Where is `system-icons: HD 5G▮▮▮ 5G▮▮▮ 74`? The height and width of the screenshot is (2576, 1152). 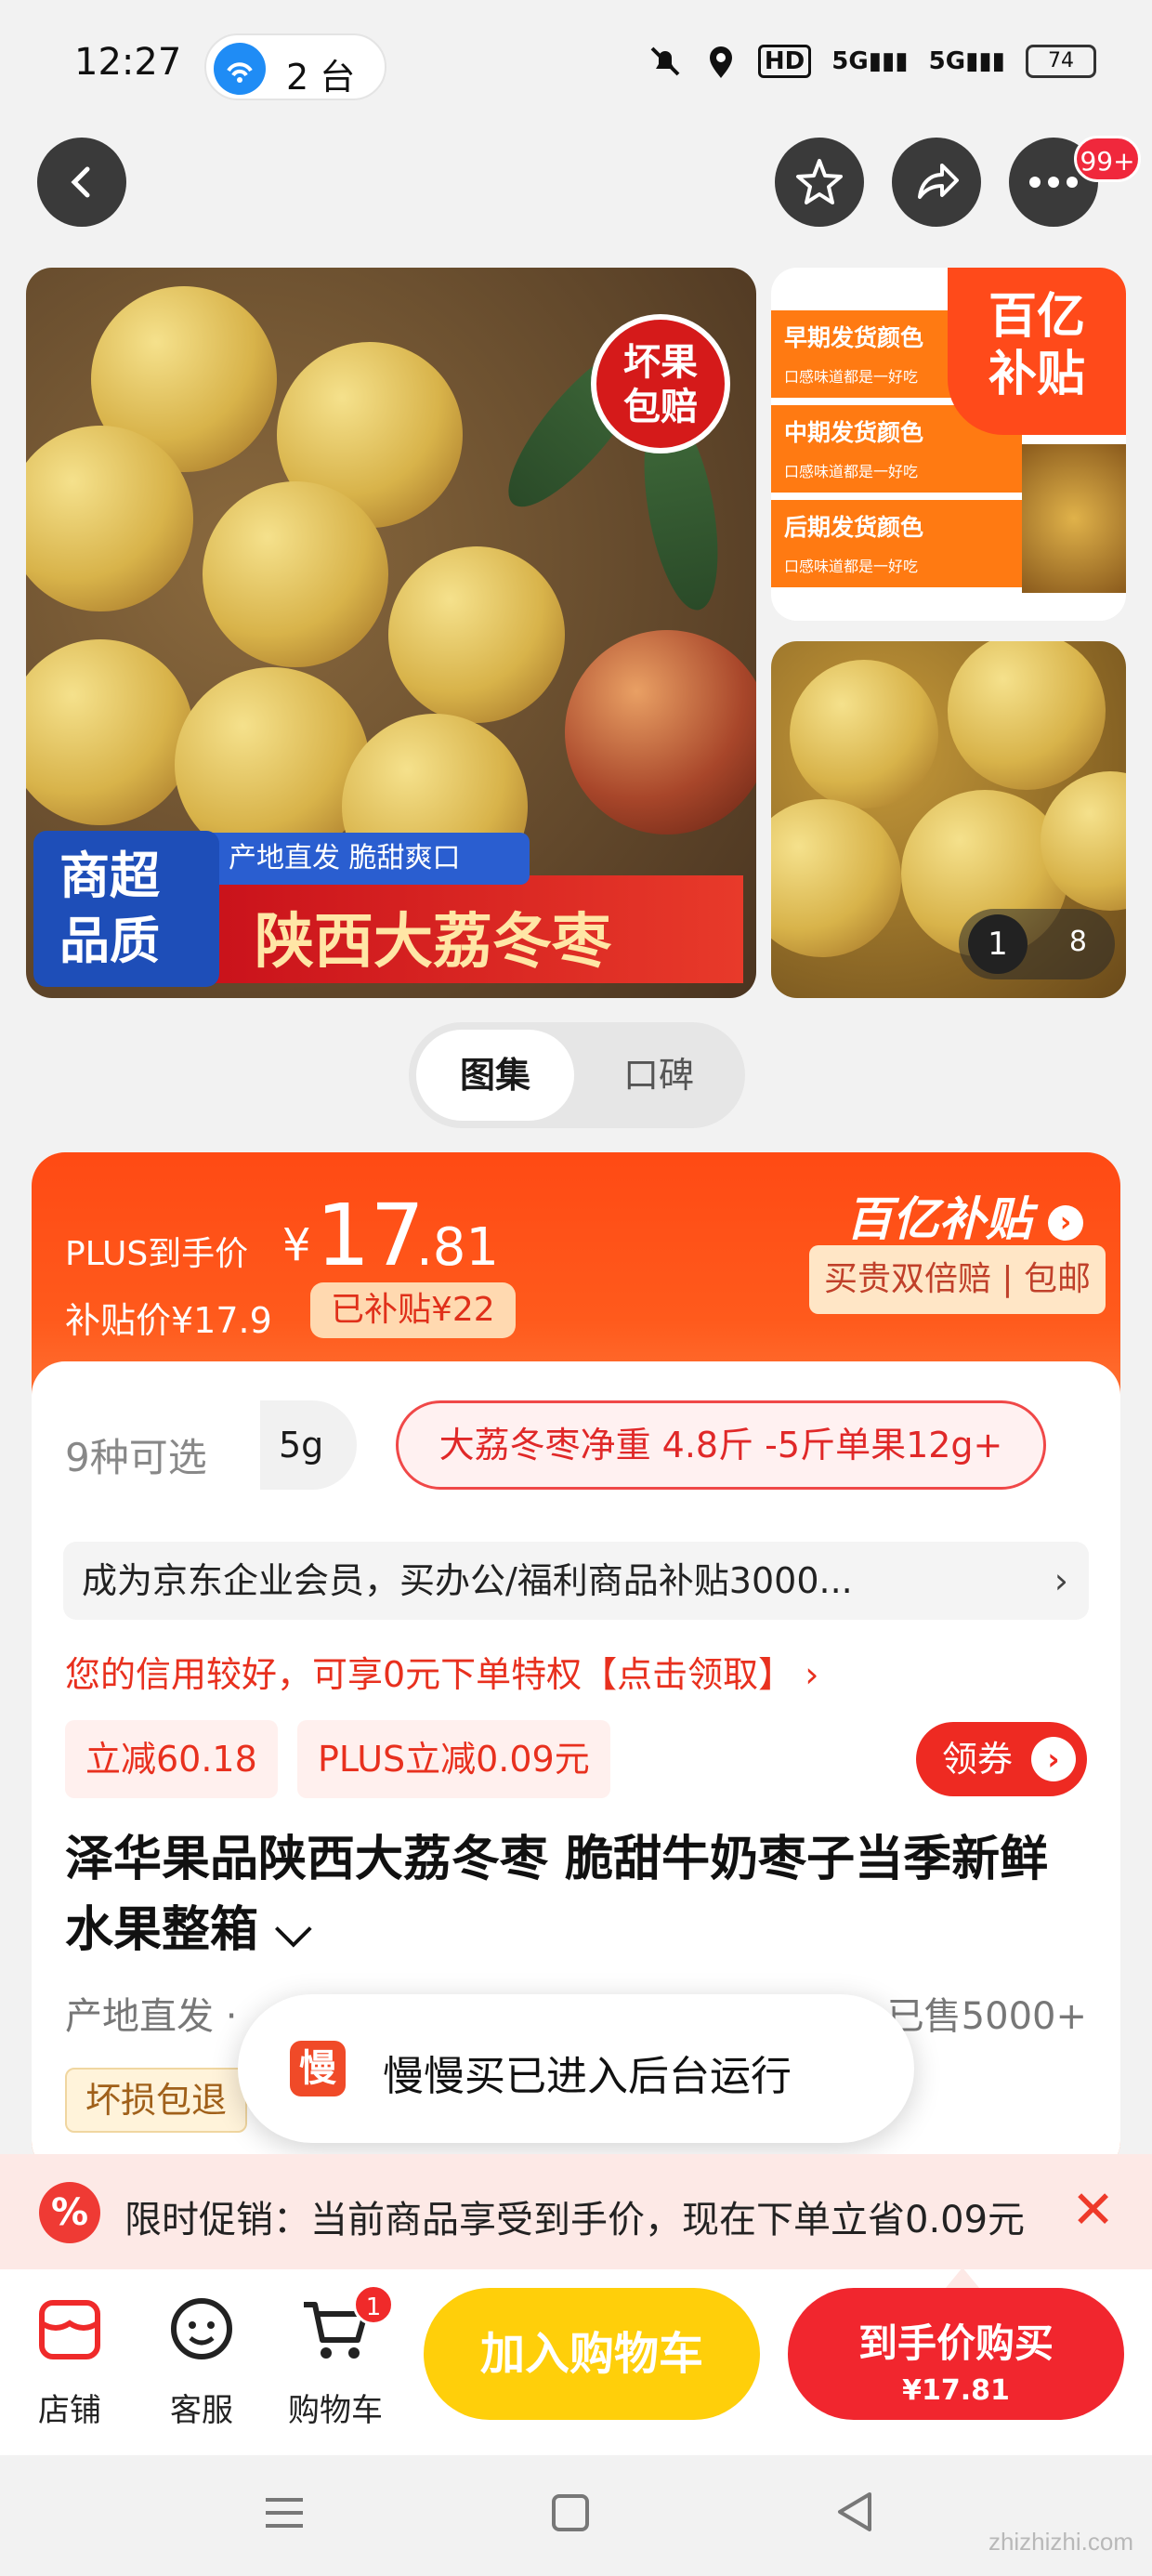
system-icons: HD 5G▮▮▮ 5G▮▮▮ 74 is located at coordinates (871, 61).